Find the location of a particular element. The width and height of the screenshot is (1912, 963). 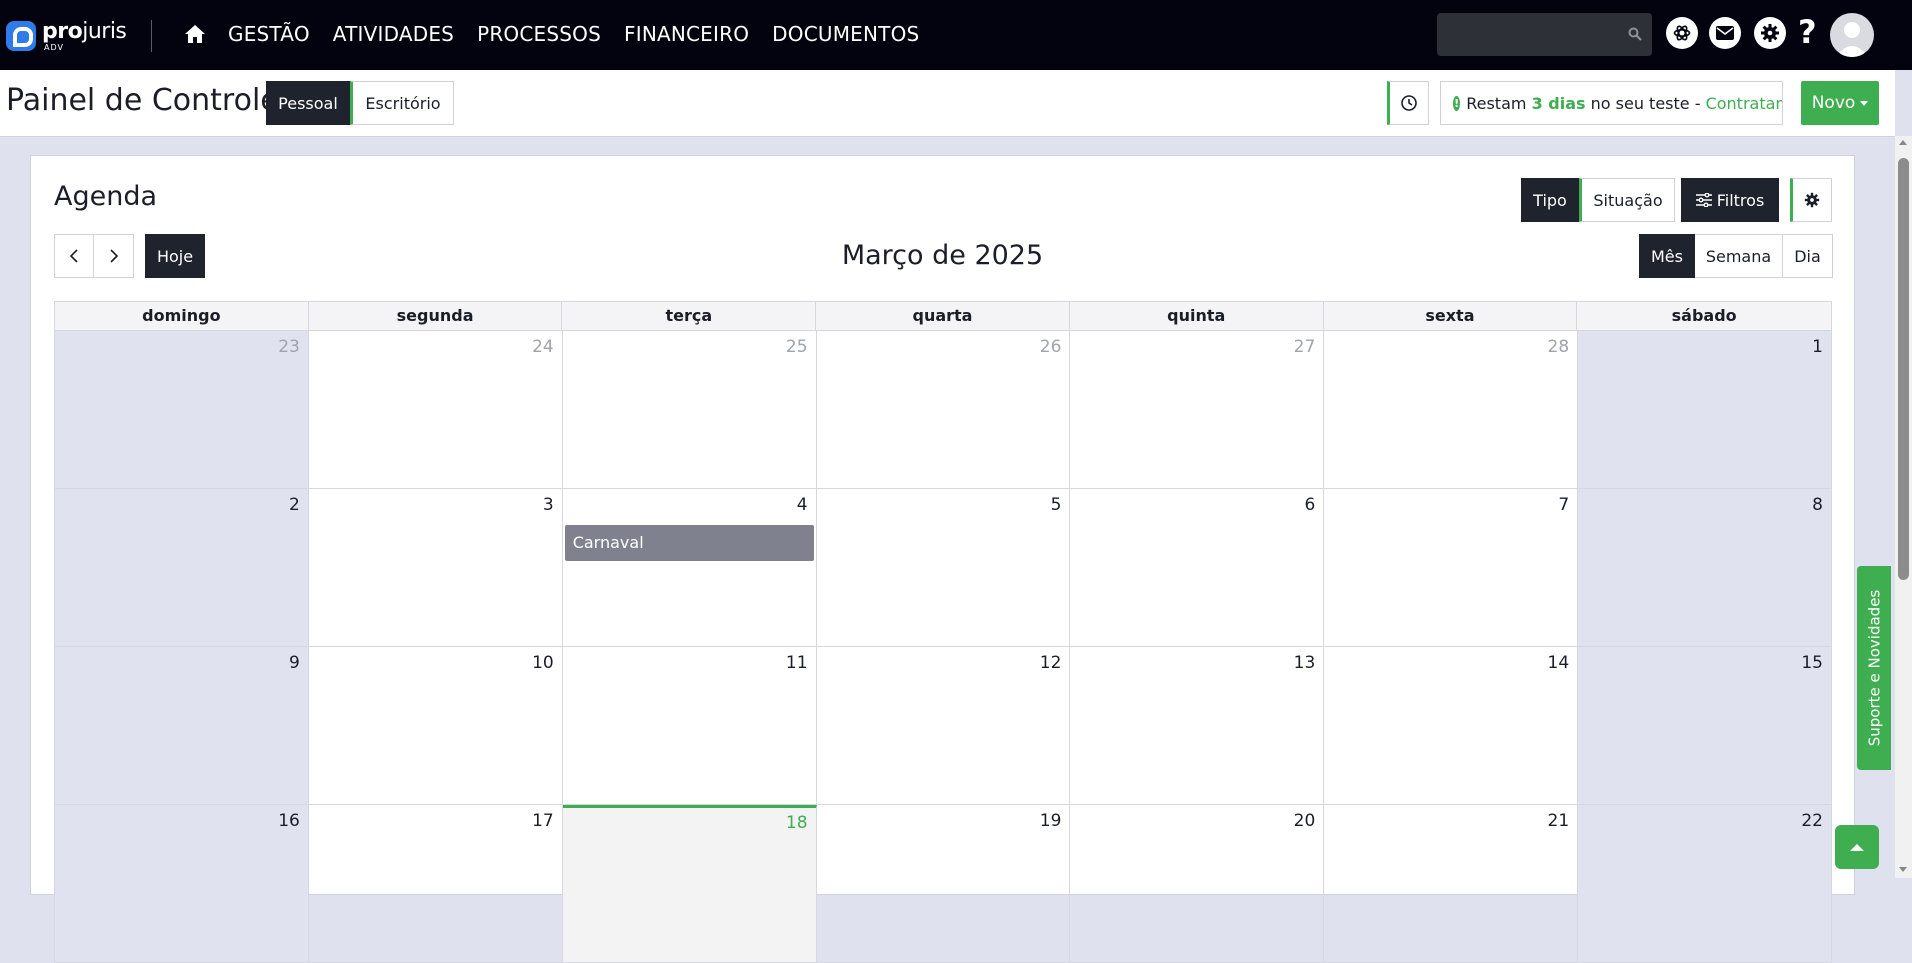

tab-pessoal: Pessoal is located at coordinates (308, 103).